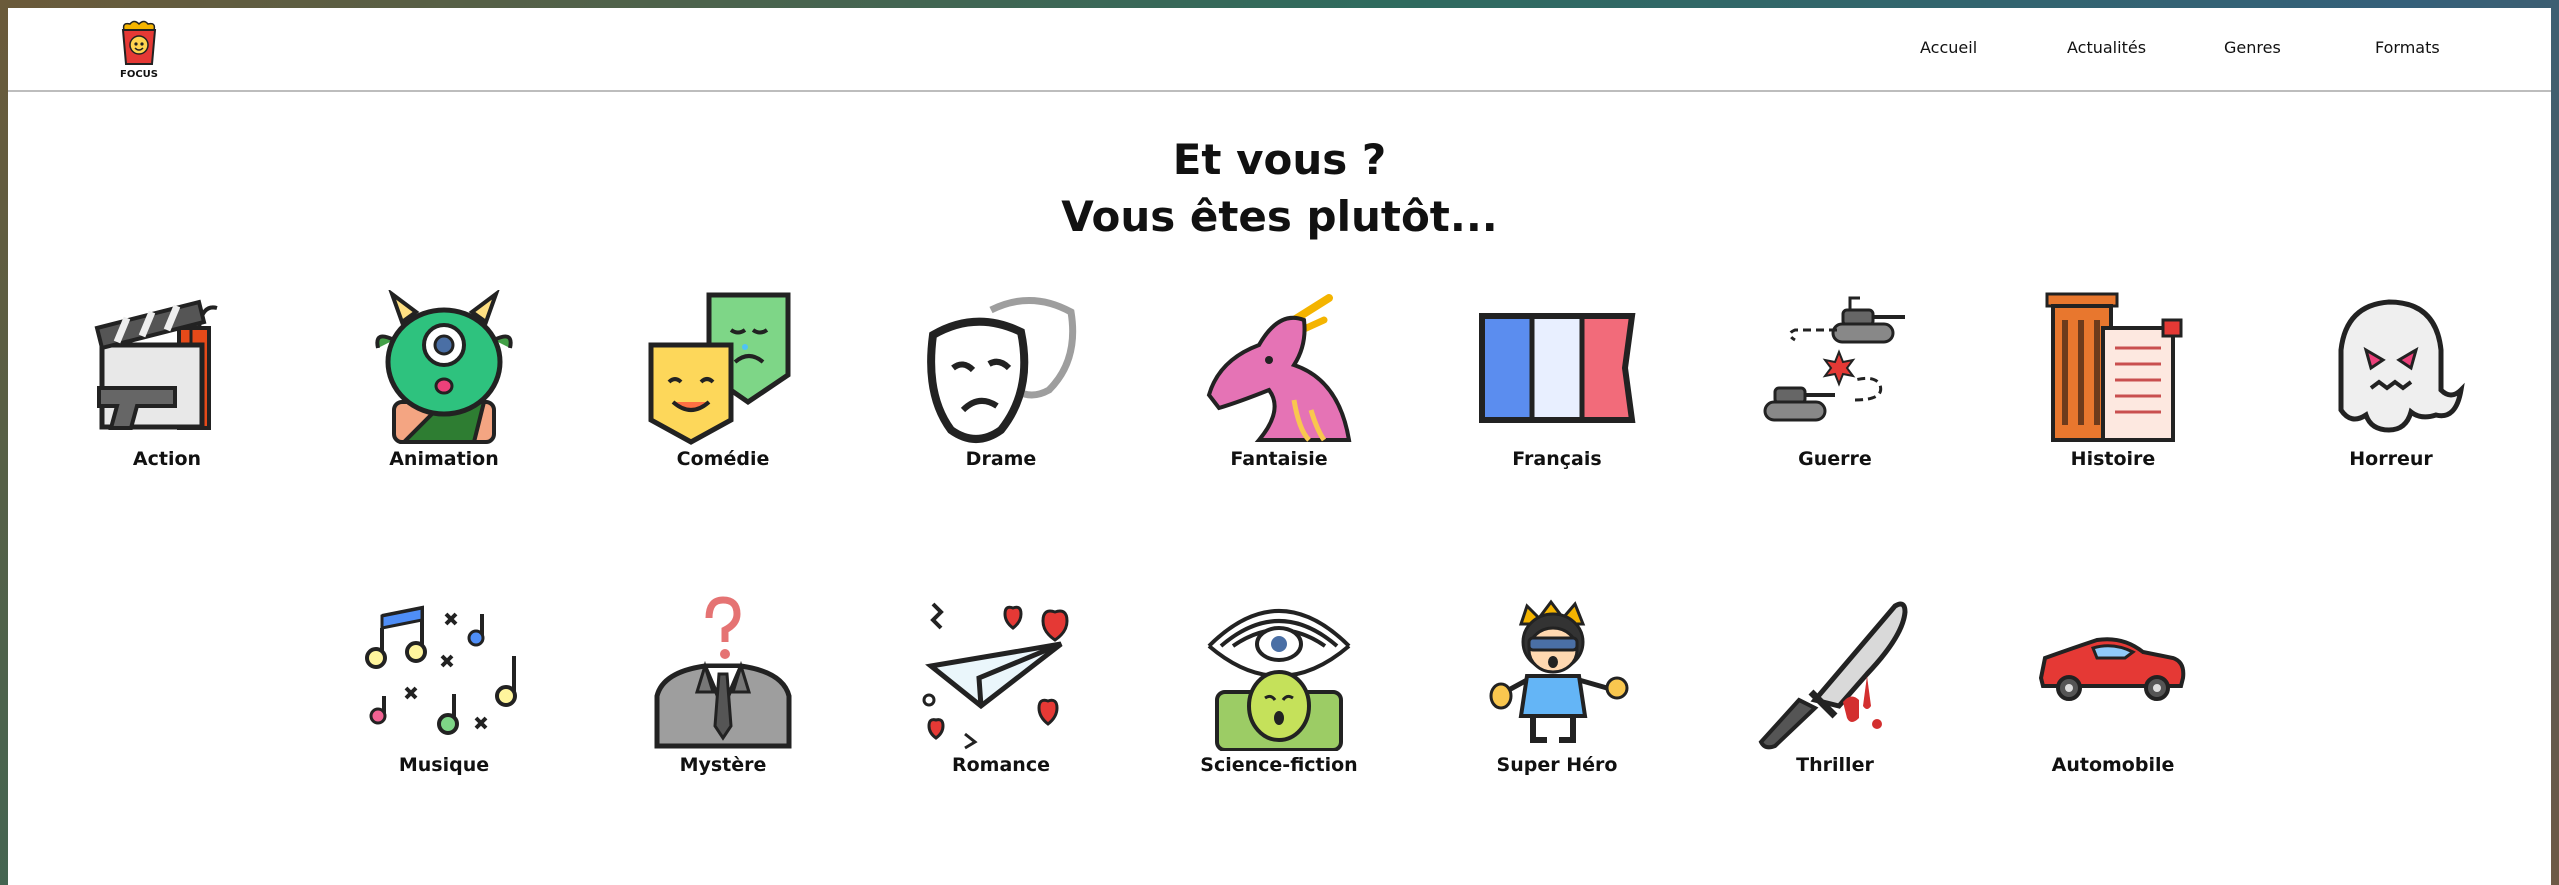  Describe the element at coordinates (1279, 159) in the screenshot. I see `page-title-line1: Et vous ?` at that location.